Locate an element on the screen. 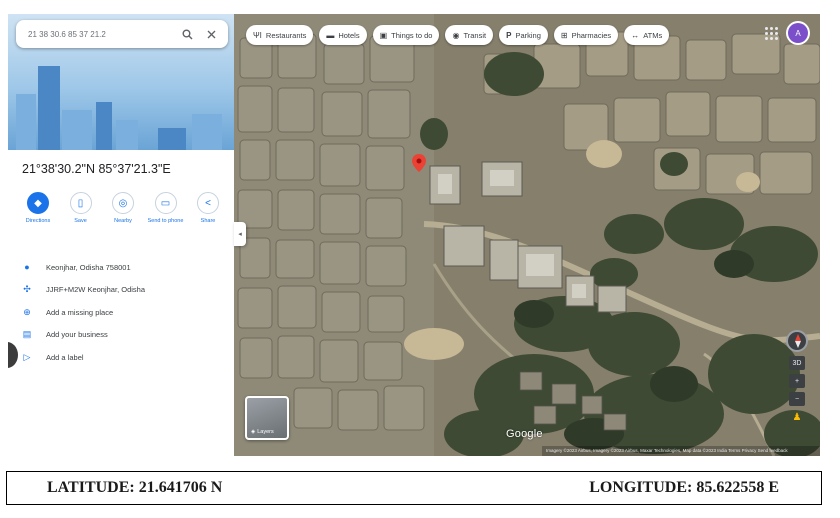 The width and height of the screenshot is (840, 518). chip-label: Restaurants is located at coordinates (286, 35).